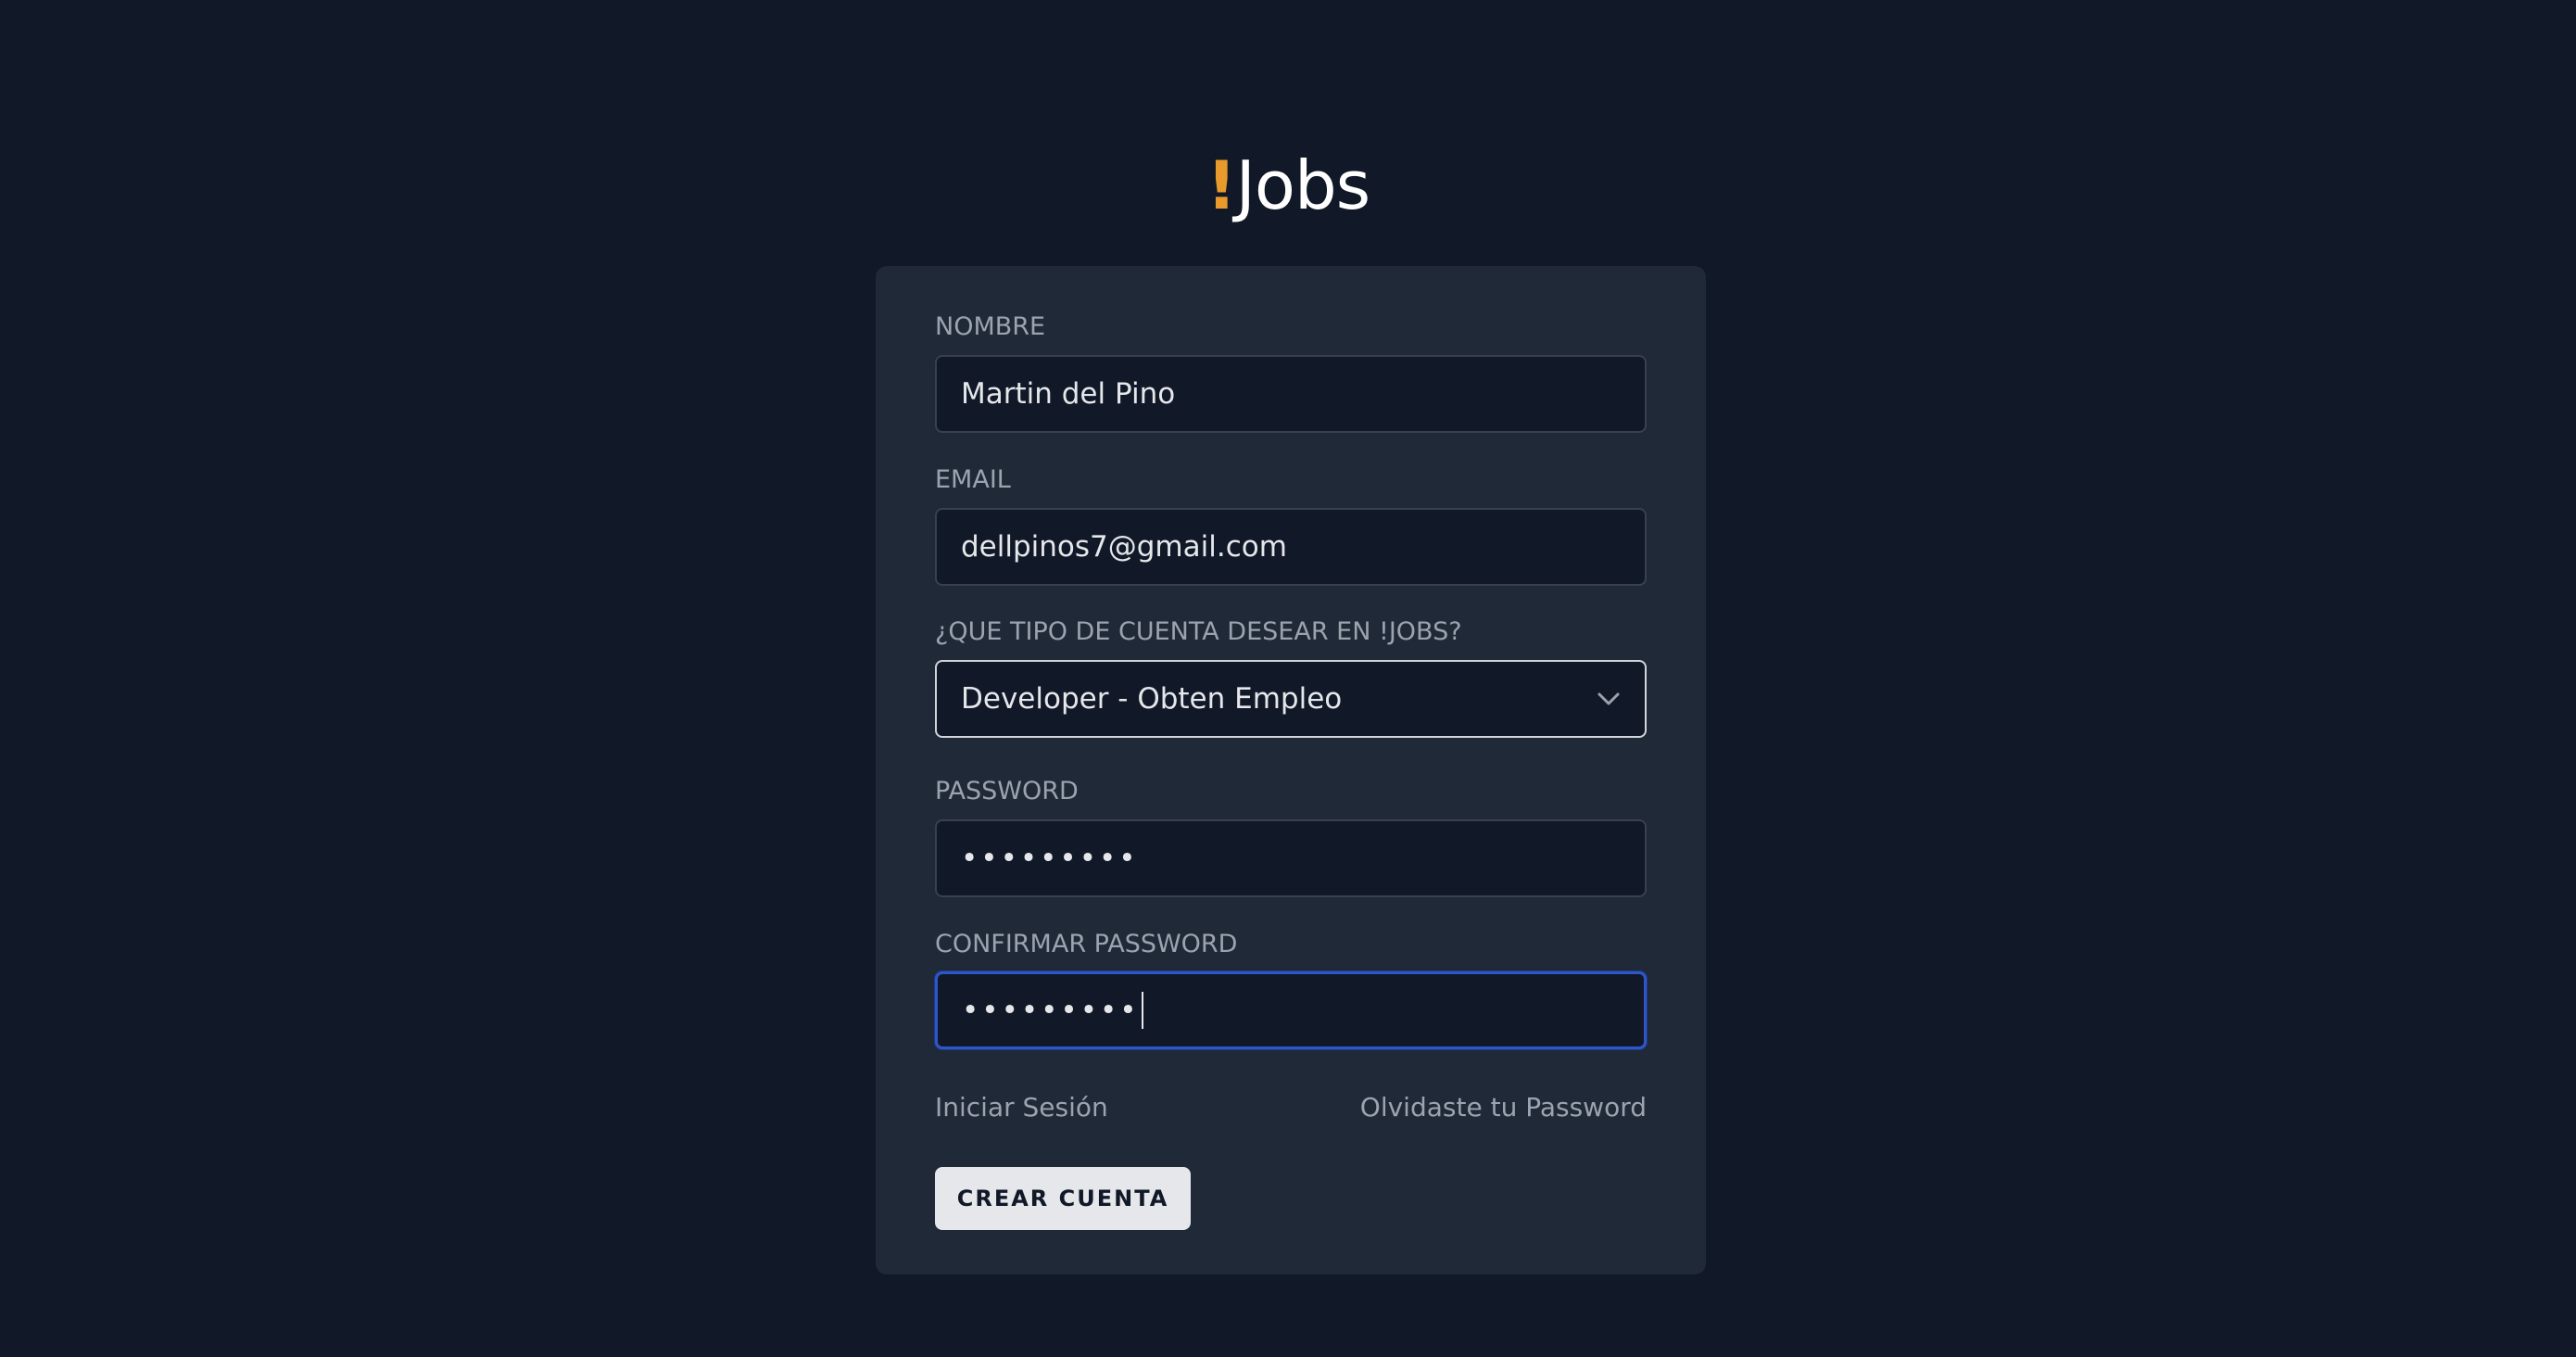 The image size is (2576, 1357). Describe the element at coordinates (1152, 699) in the screenshot. I see `tipo-cuenta-selected: Developer - Obten Empleo` at that location.